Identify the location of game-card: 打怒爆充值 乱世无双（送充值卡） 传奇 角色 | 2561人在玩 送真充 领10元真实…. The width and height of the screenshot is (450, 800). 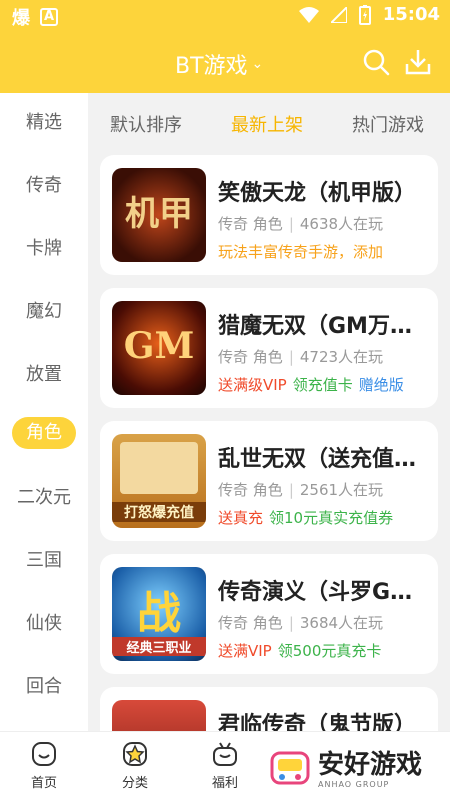
(269, 481).